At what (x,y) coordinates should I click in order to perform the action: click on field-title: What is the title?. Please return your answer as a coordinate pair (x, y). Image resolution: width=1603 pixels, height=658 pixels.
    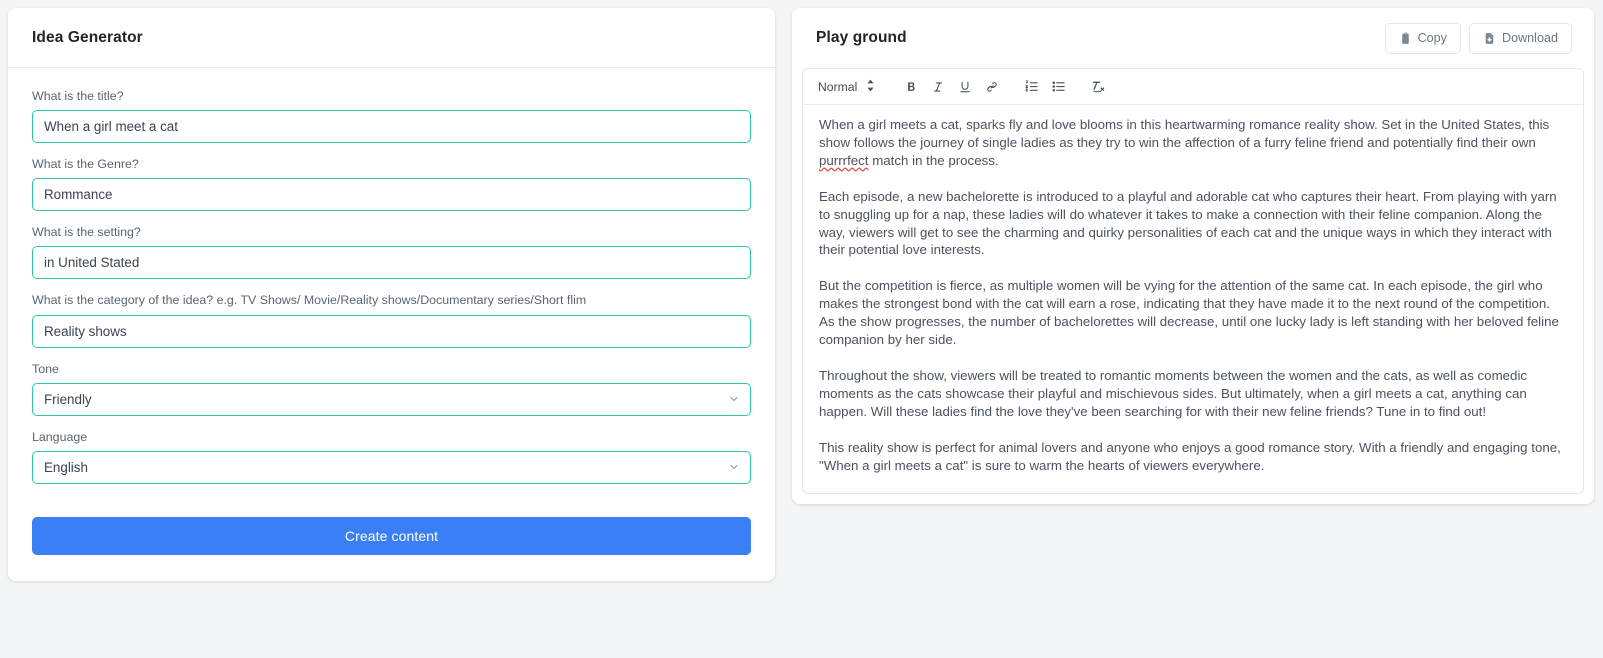
    Looking at the image, I should click on (391, 116).